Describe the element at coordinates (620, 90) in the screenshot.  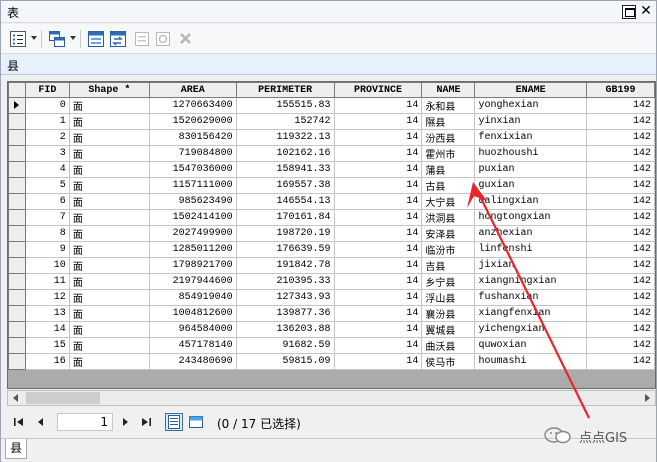
I see `column-header: GB199` at that location.